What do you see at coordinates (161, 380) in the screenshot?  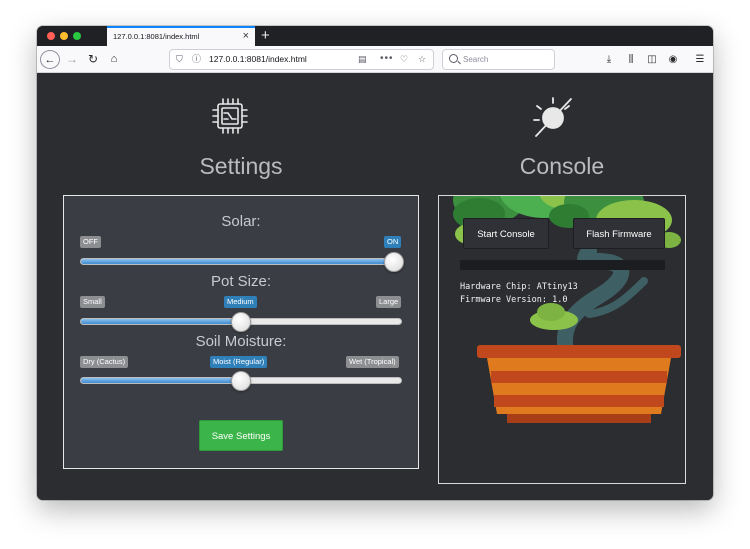 I see `soil-moisture-slider-fill` at bounding box center [161, 380].